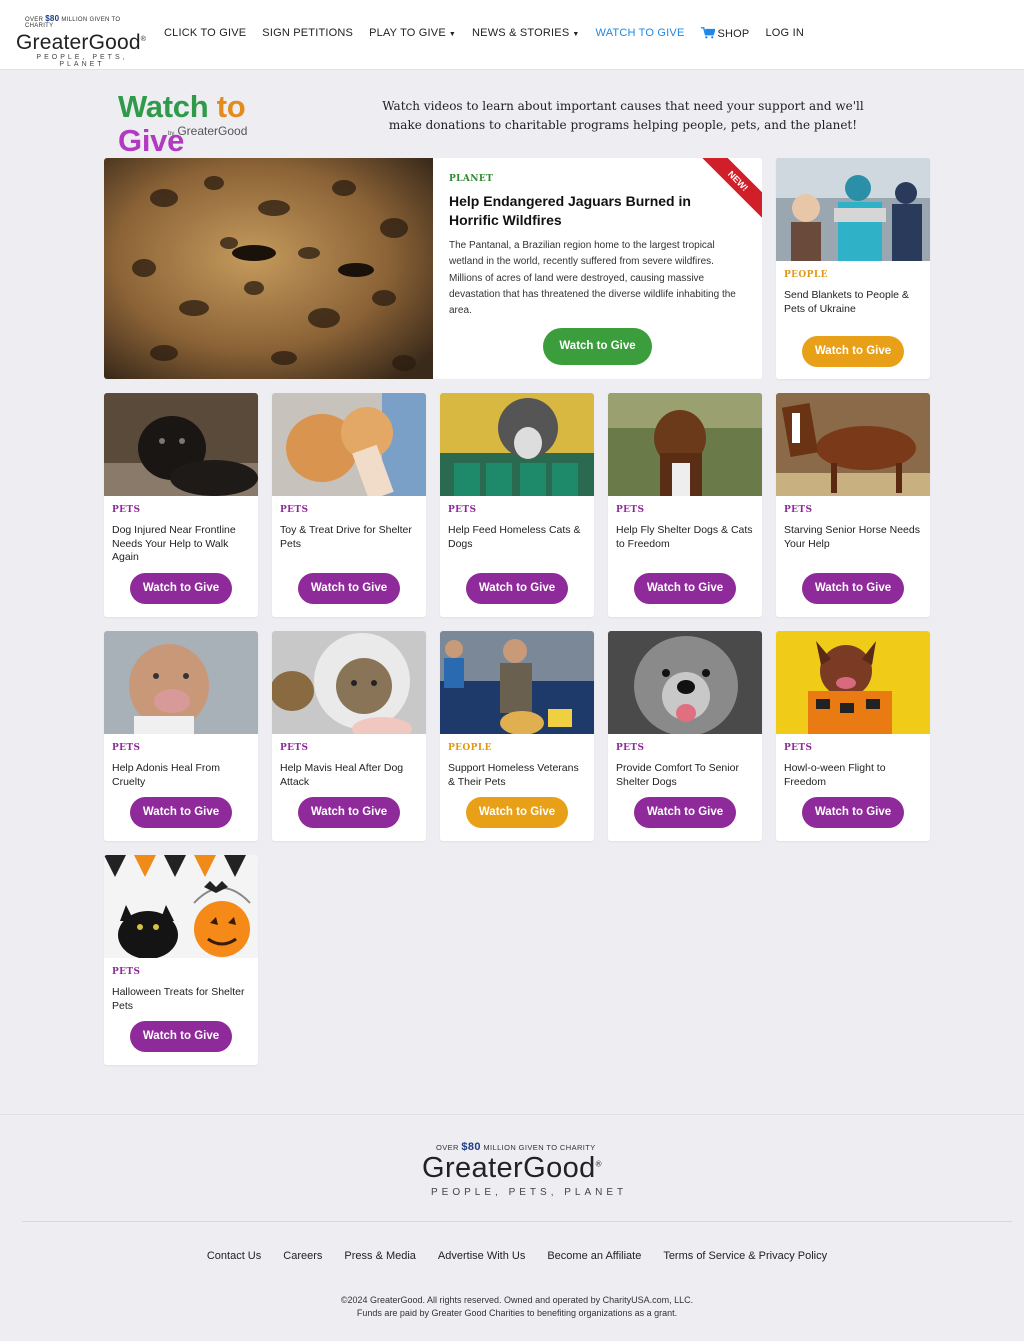  I want to click on nav-play-to-give: PLAY TO GIVE ▼, so click(412, 33).